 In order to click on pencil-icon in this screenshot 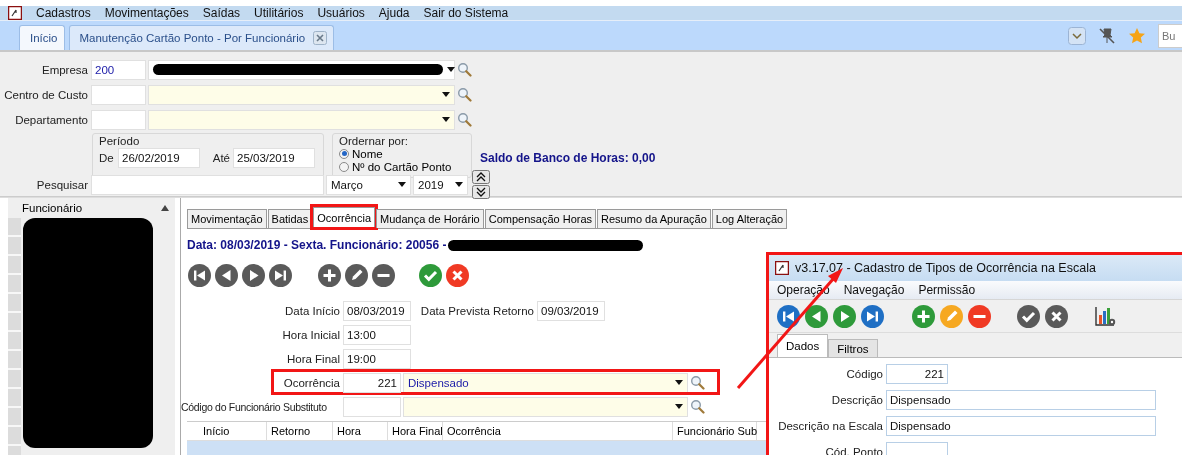, I will do `click(356, 275)`.